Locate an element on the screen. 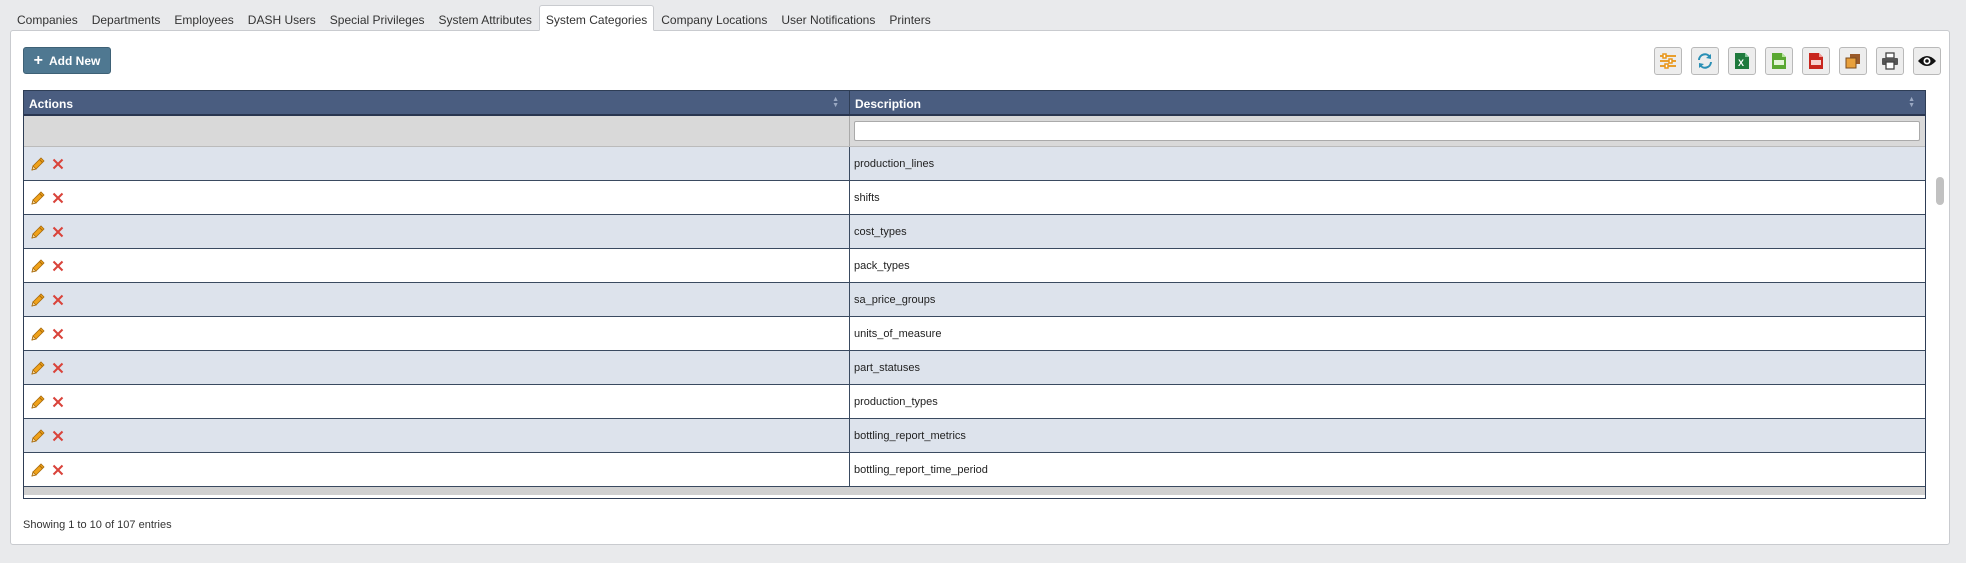 Image resolution: width=1966 pixels, height=563 pixels. description-filter-input is located at coordinates (1387, 131).